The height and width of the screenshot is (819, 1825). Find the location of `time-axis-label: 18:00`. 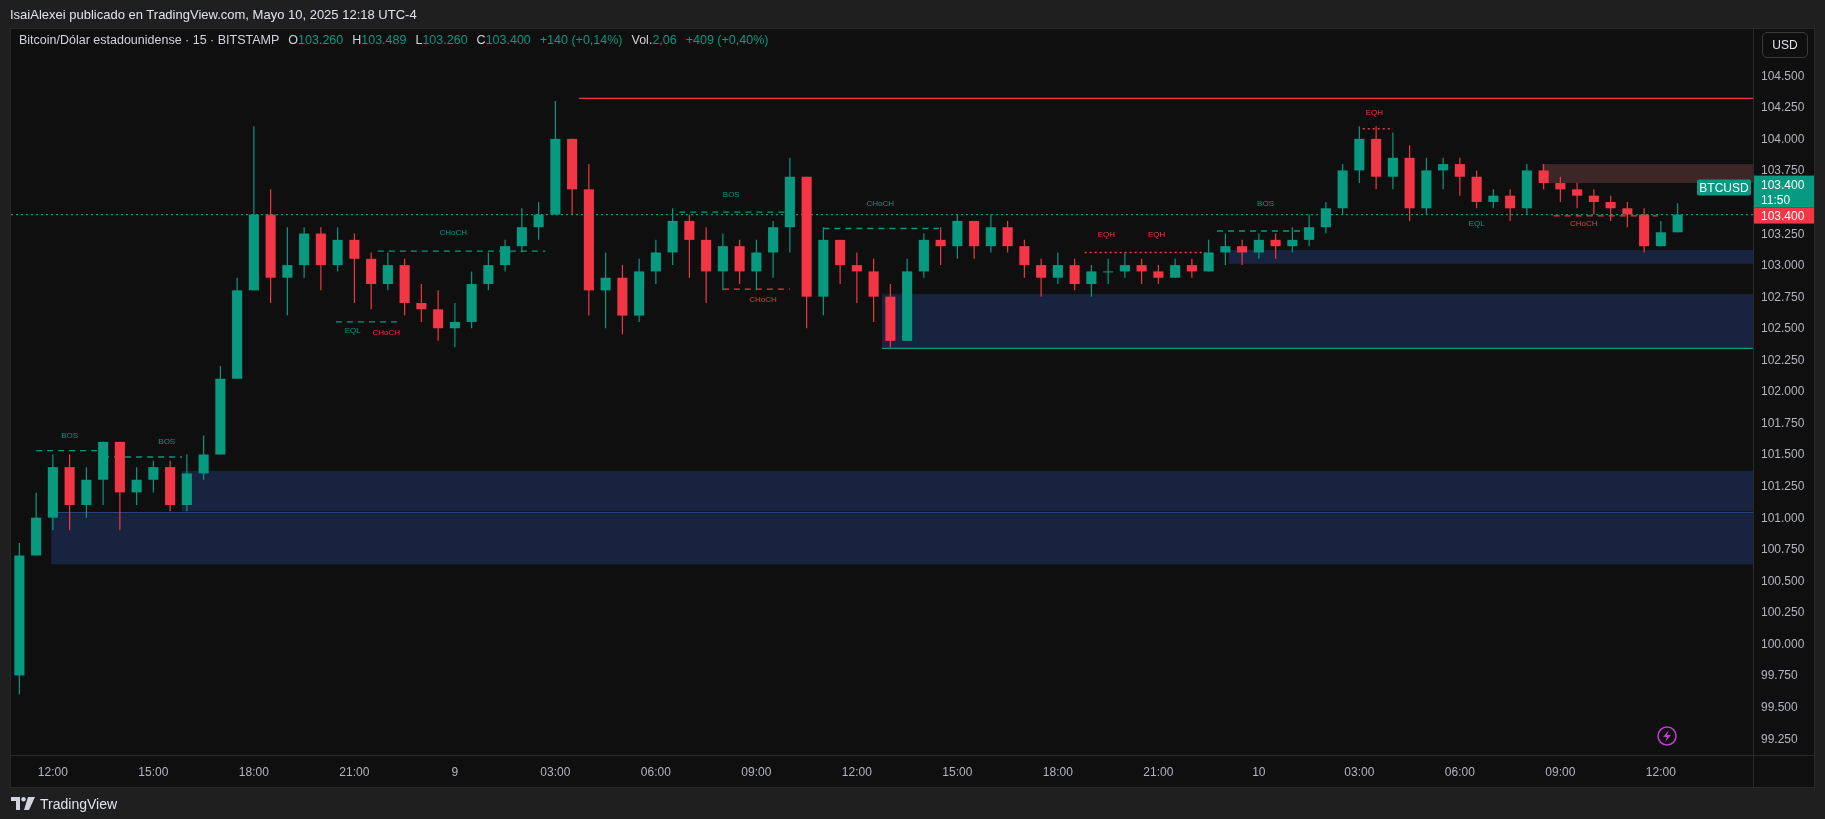

time-axis-label: 18:00 is located at coordinates (1057, 772).